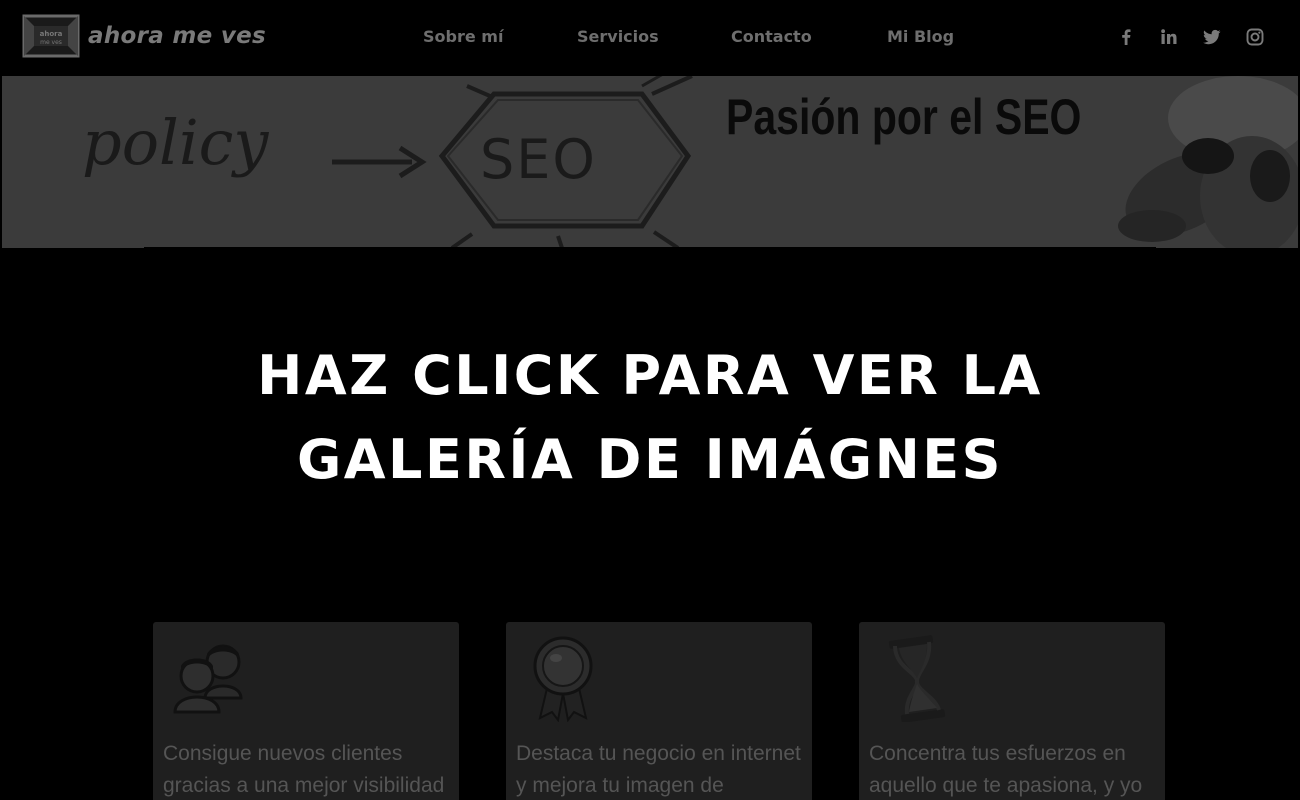 Image resolution: width=1300 pixels, height=800 pixels. Describe the element at coordinates (1126, 37) in the screenshot. I see `facebook-icon` at that location.